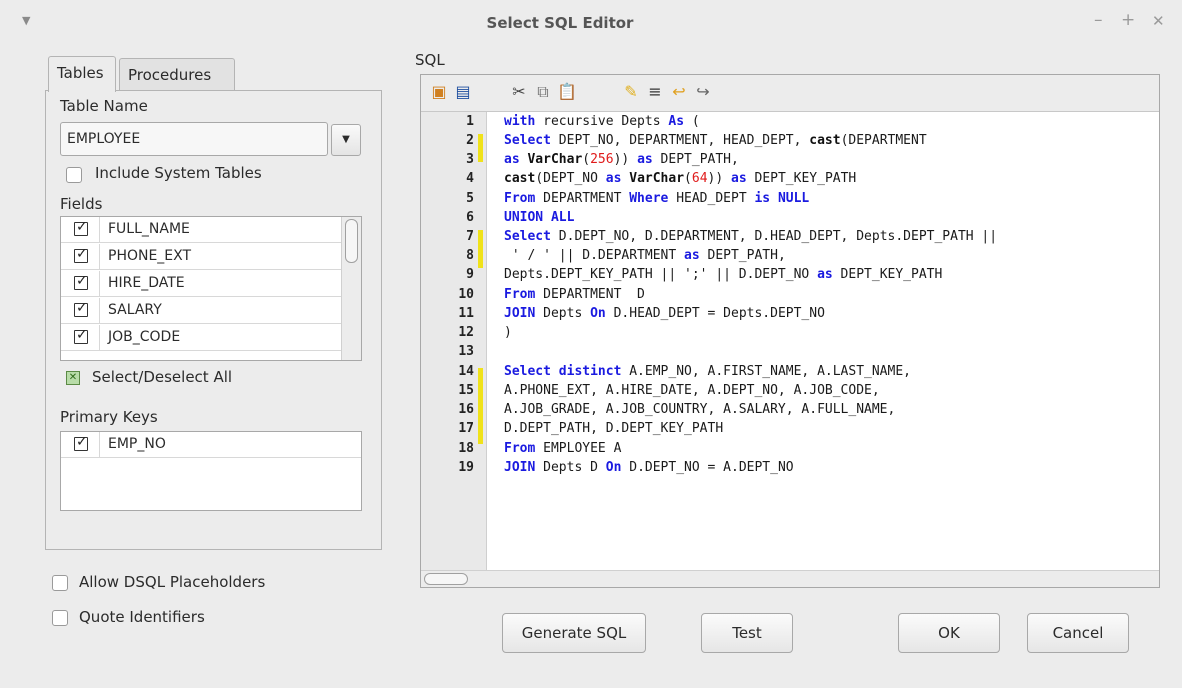 Image resolution: width=1182 pixels, height=688 pixels. What do you see at coordinates (162, 377) in the screenshot?
I see `select-deselect-all-label: Select/Deselect All` at bounding box center [162, 377].